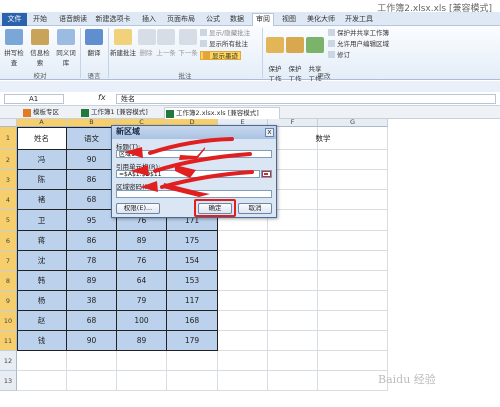 The width and height of the screenshot is (500, 407). What do you see at coordinates (185, 171) in the screenshot?
I see `arrow-to-refers-input` at bounding box center [185, 171].